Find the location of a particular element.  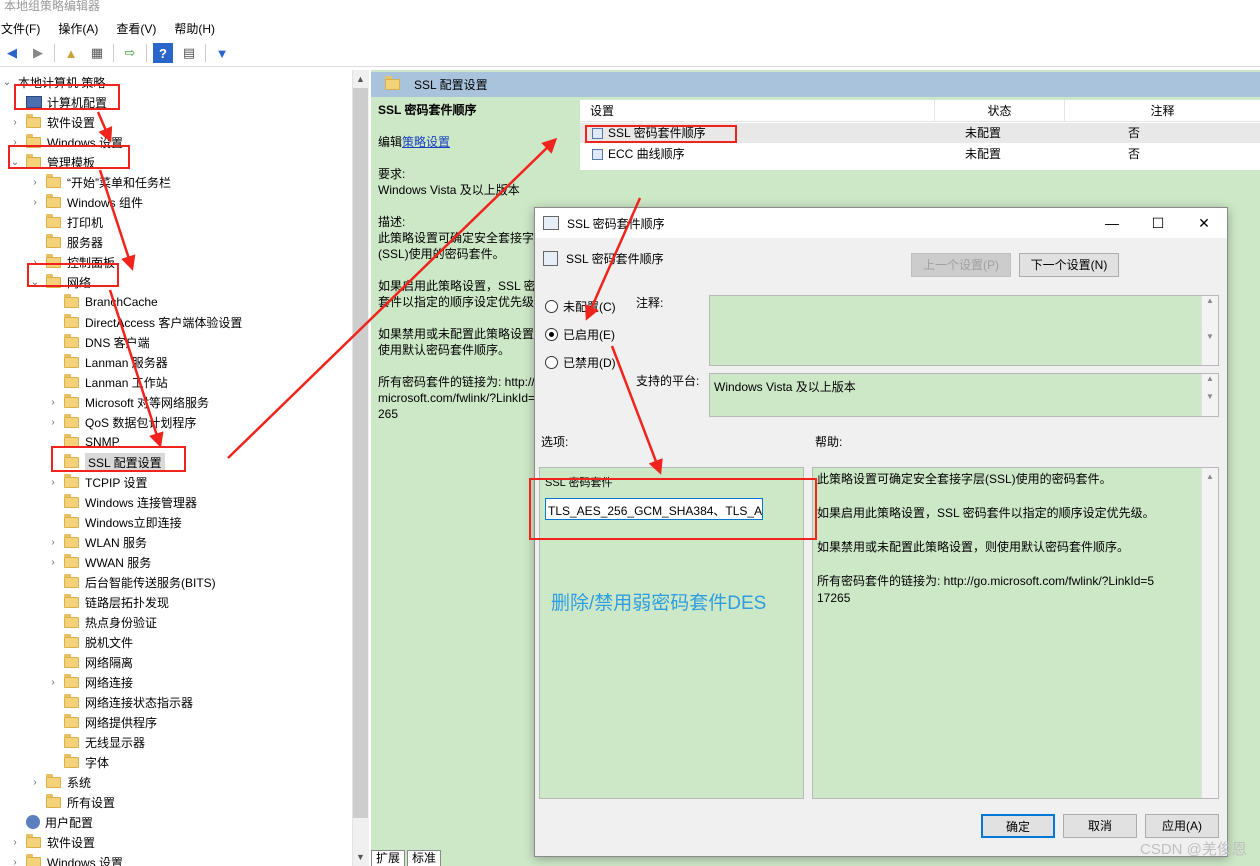

watermark: CSDN @羌俊恩 is located at coordinates (1193, 849).